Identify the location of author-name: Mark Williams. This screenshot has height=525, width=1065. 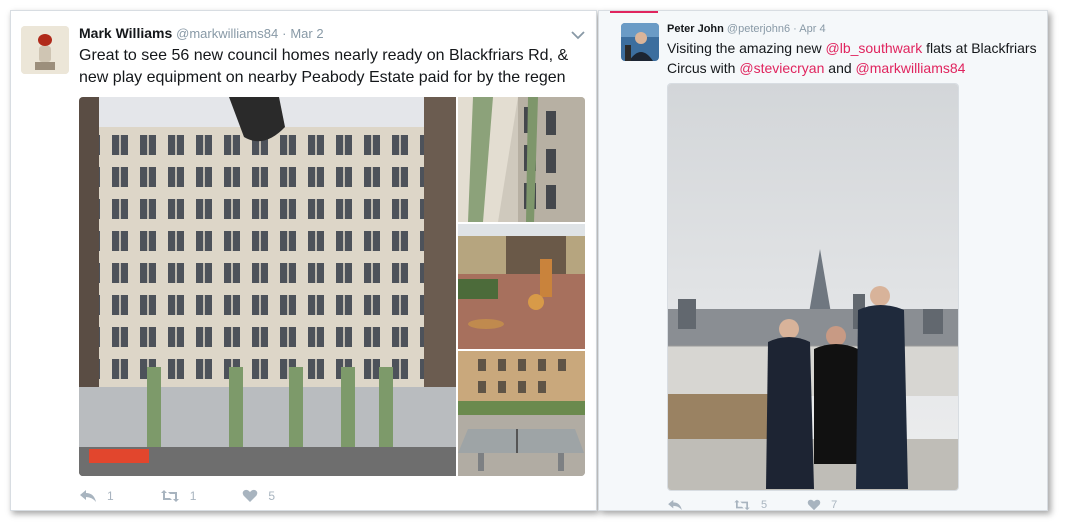
(125, 33).